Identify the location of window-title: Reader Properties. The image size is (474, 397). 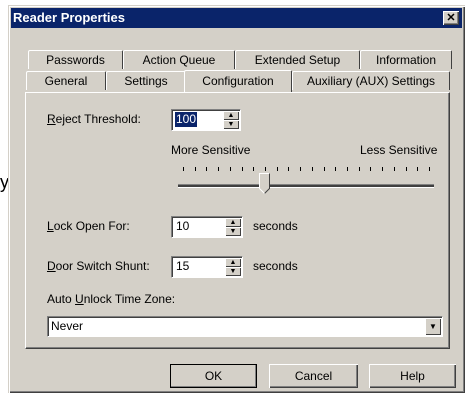
(69, 17).